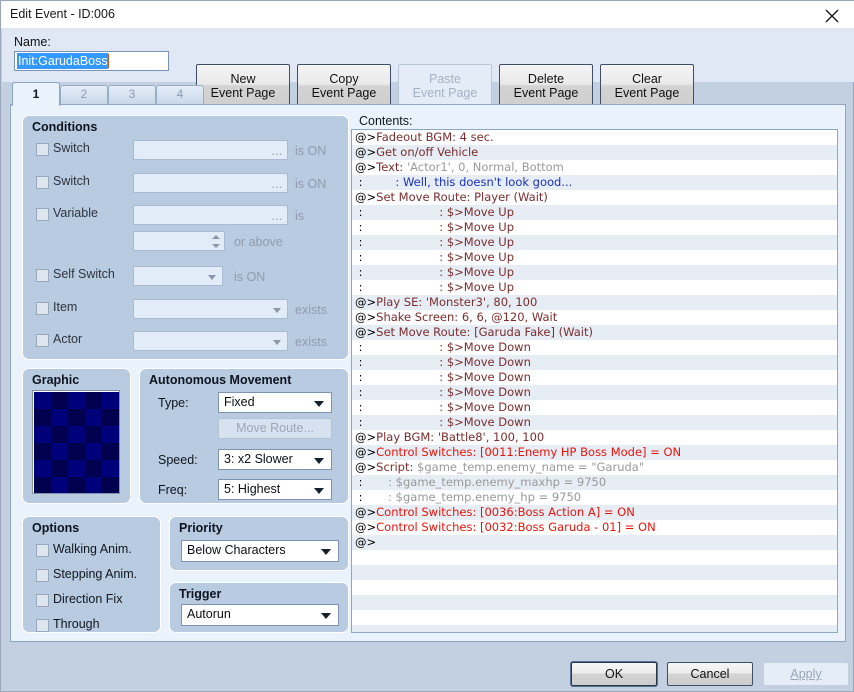  I want to click on event-command-line: @>Play BGM: 'Battle8', 100, 100, so click(594, 437).